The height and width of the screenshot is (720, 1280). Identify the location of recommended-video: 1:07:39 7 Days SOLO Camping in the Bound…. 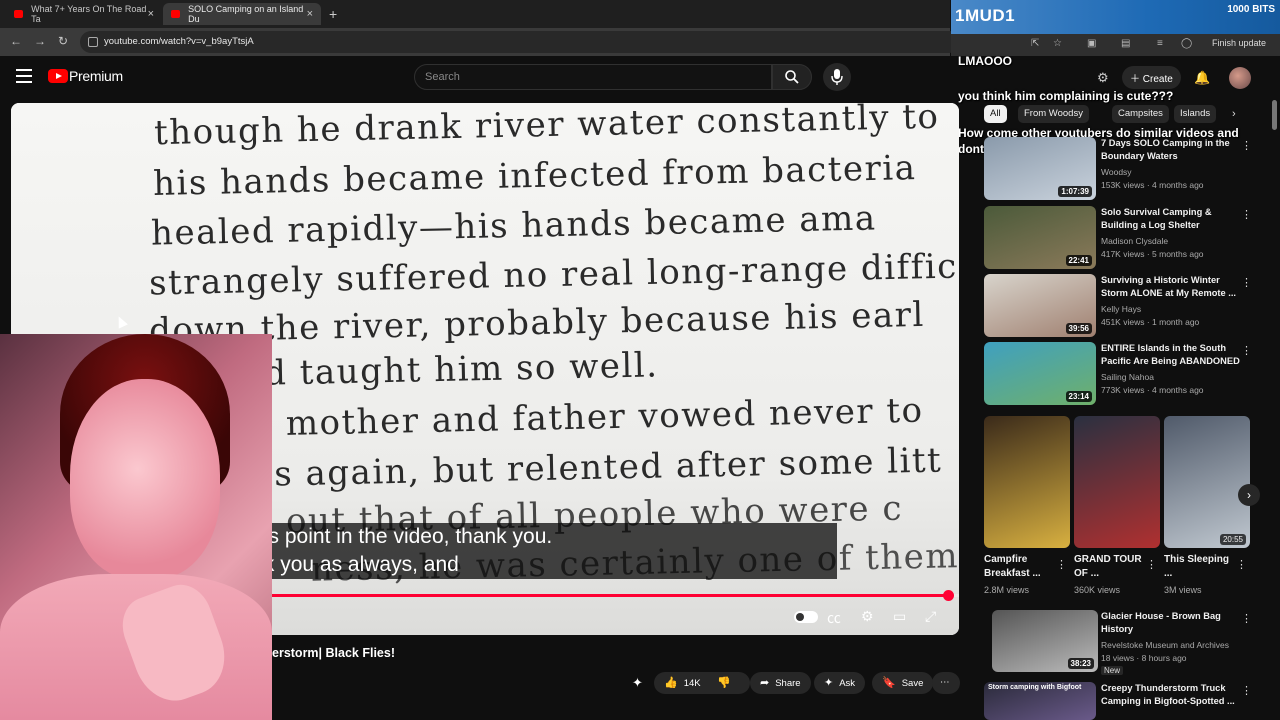
(1119, 169).